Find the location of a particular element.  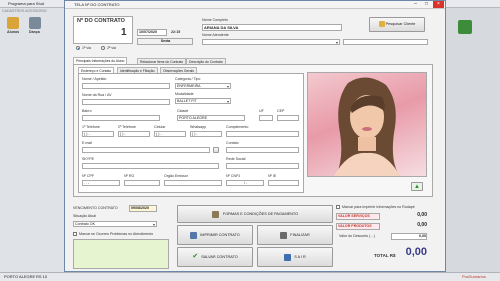

status-extra: RS 10 is located at coordinates (42, 276).